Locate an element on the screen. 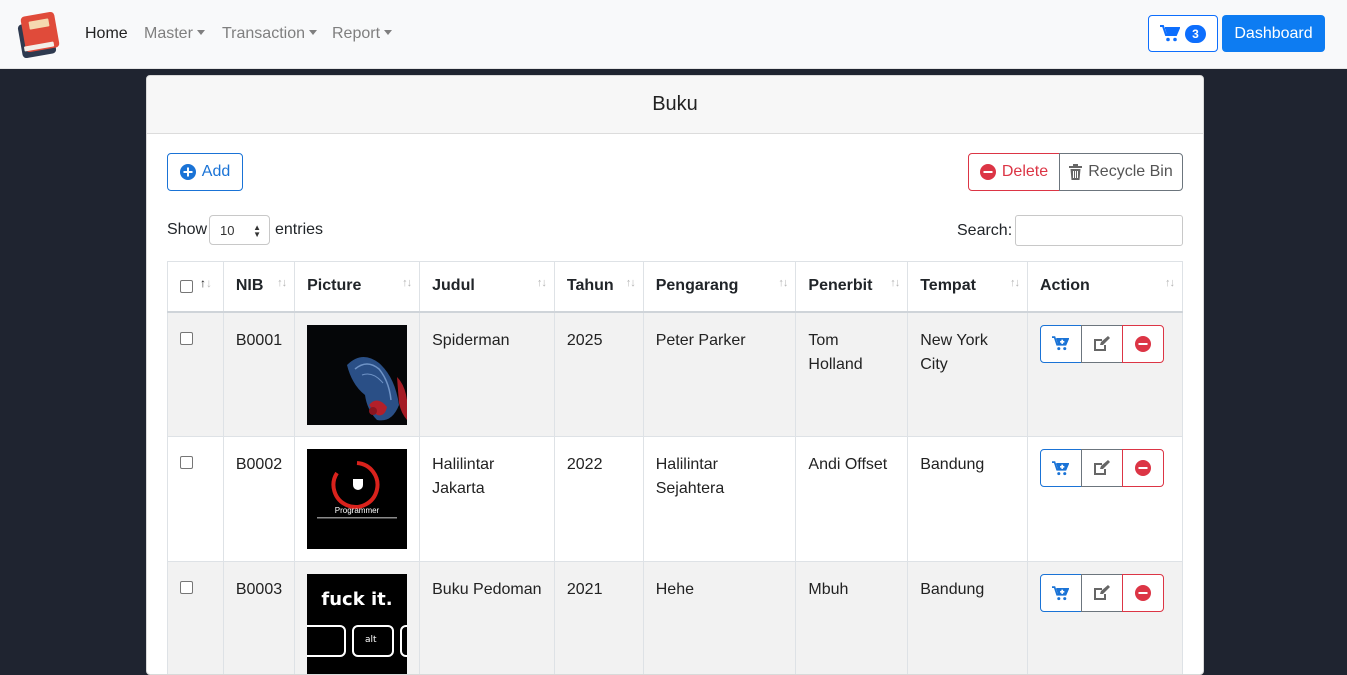  nav-master-label: Master is located at coordinates (168, 33).